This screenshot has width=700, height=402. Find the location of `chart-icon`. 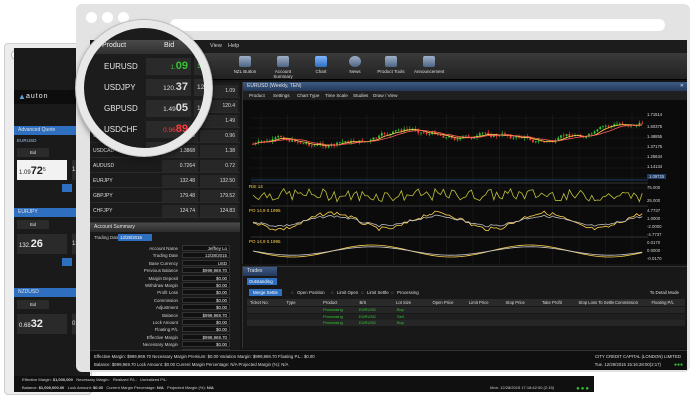

chart-icon is located at coordinates (321, 61).